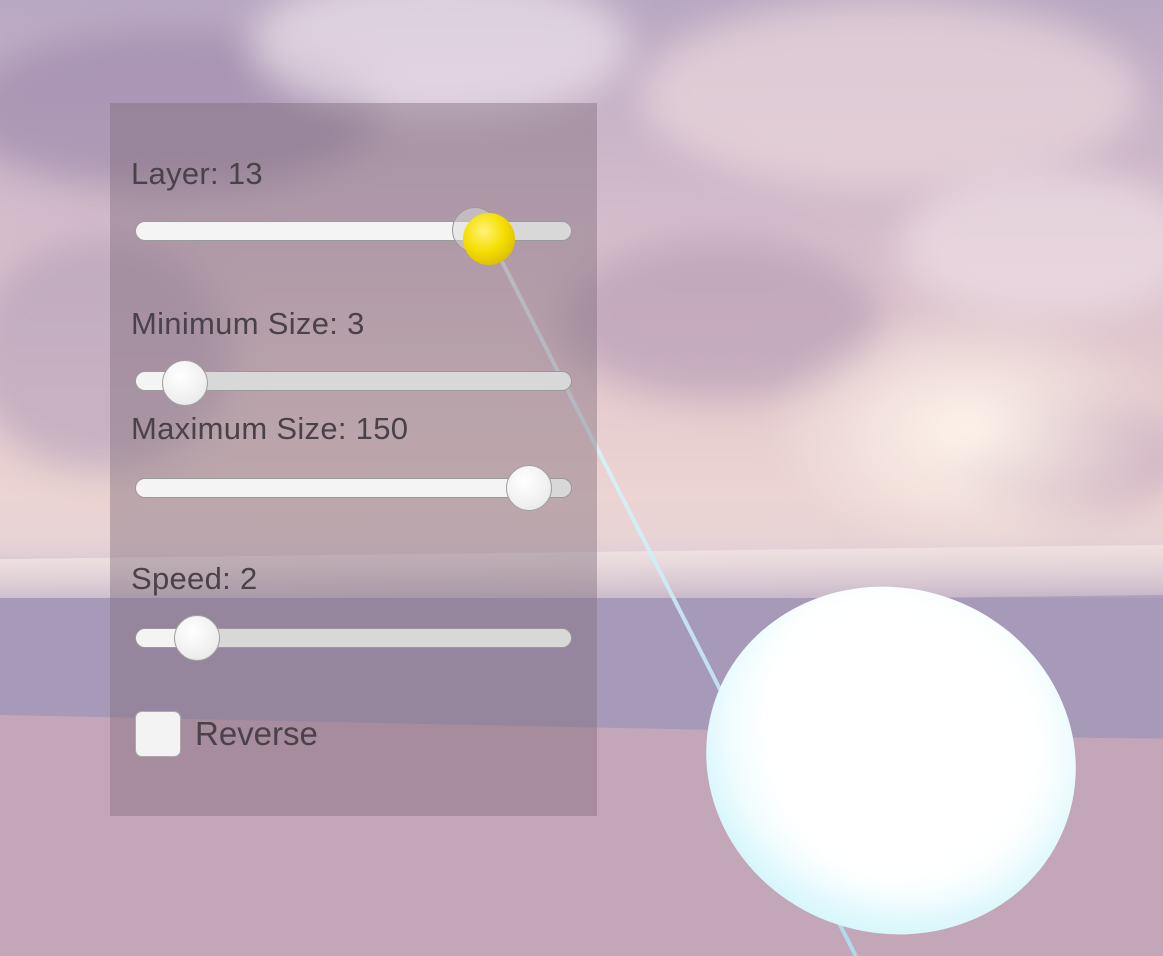 The image size is (1163, 956). I want to click on speed-slider-handle, so click(197, 638).